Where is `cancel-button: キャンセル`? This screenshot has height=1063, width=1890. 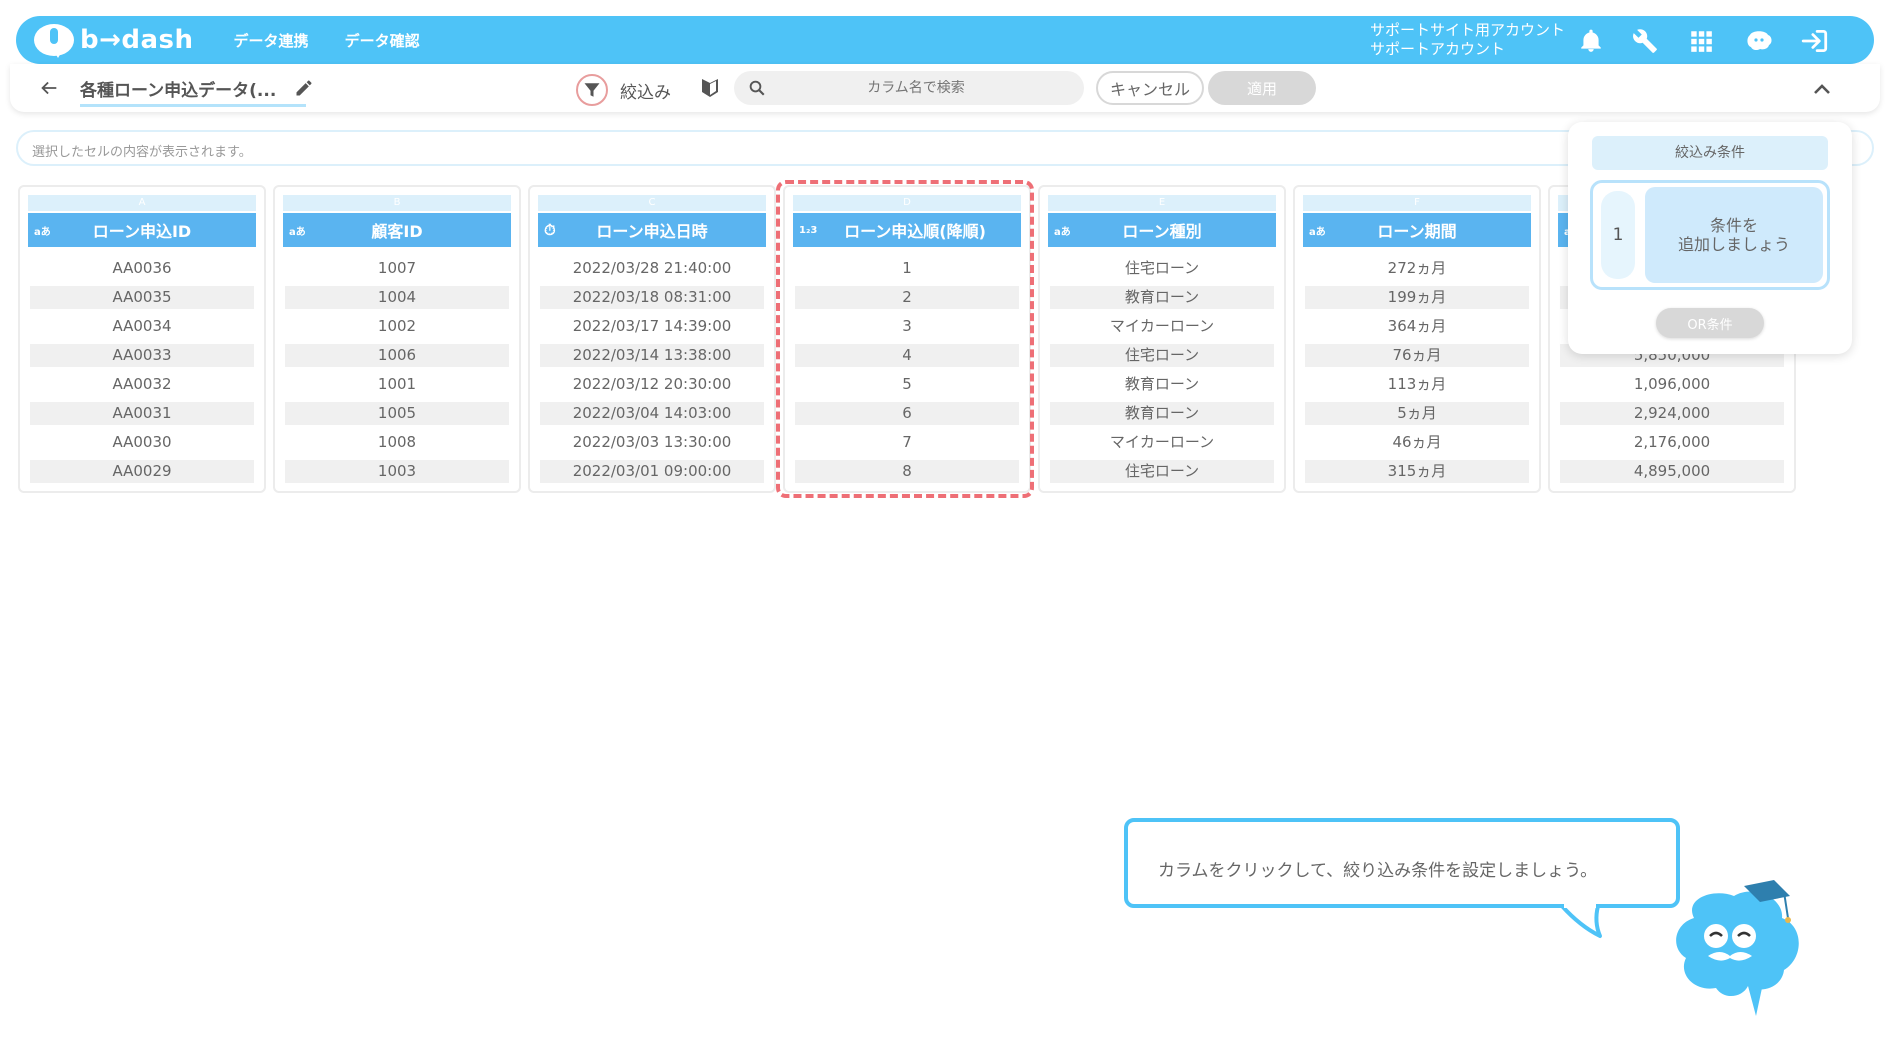 cancel-button: キャンセル is located at coordinates (1150, 88).